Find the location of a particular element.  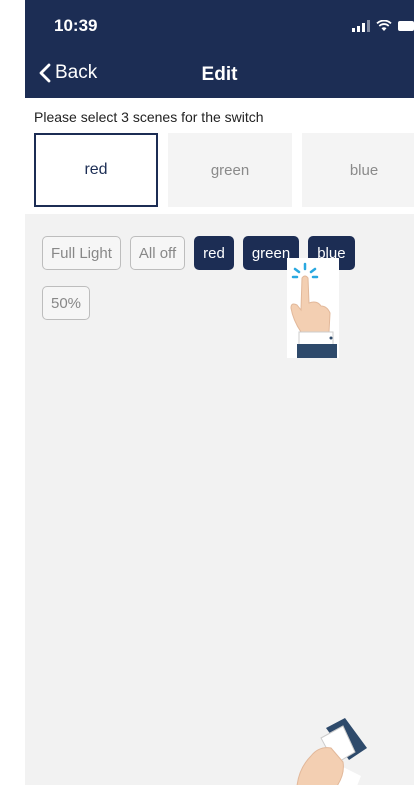

scene-chip-red: red is located at coordinates (214, 253).